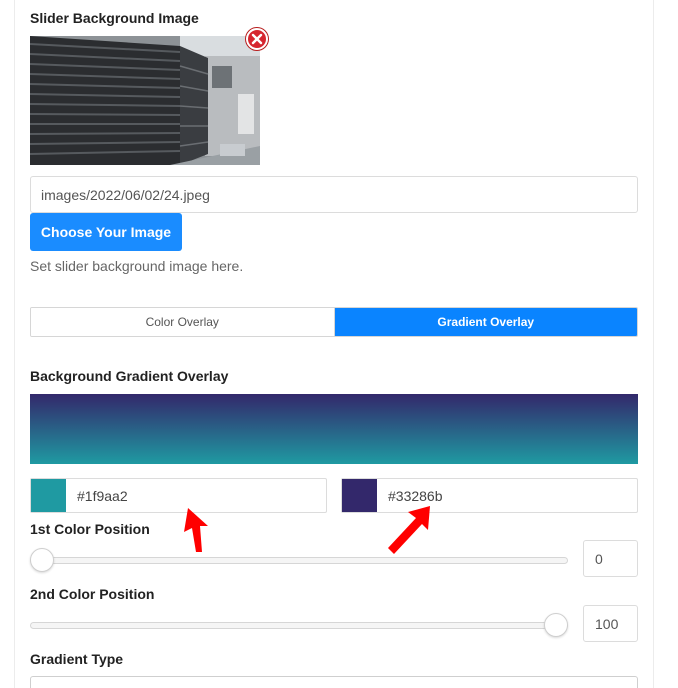 This screenshot has height=688, width=678. What do you see at coordinates (129, 376) in the screenshot?
I see `gradient-overlay-label: Background Gradient Overlay` at bounding box center [129, 376].